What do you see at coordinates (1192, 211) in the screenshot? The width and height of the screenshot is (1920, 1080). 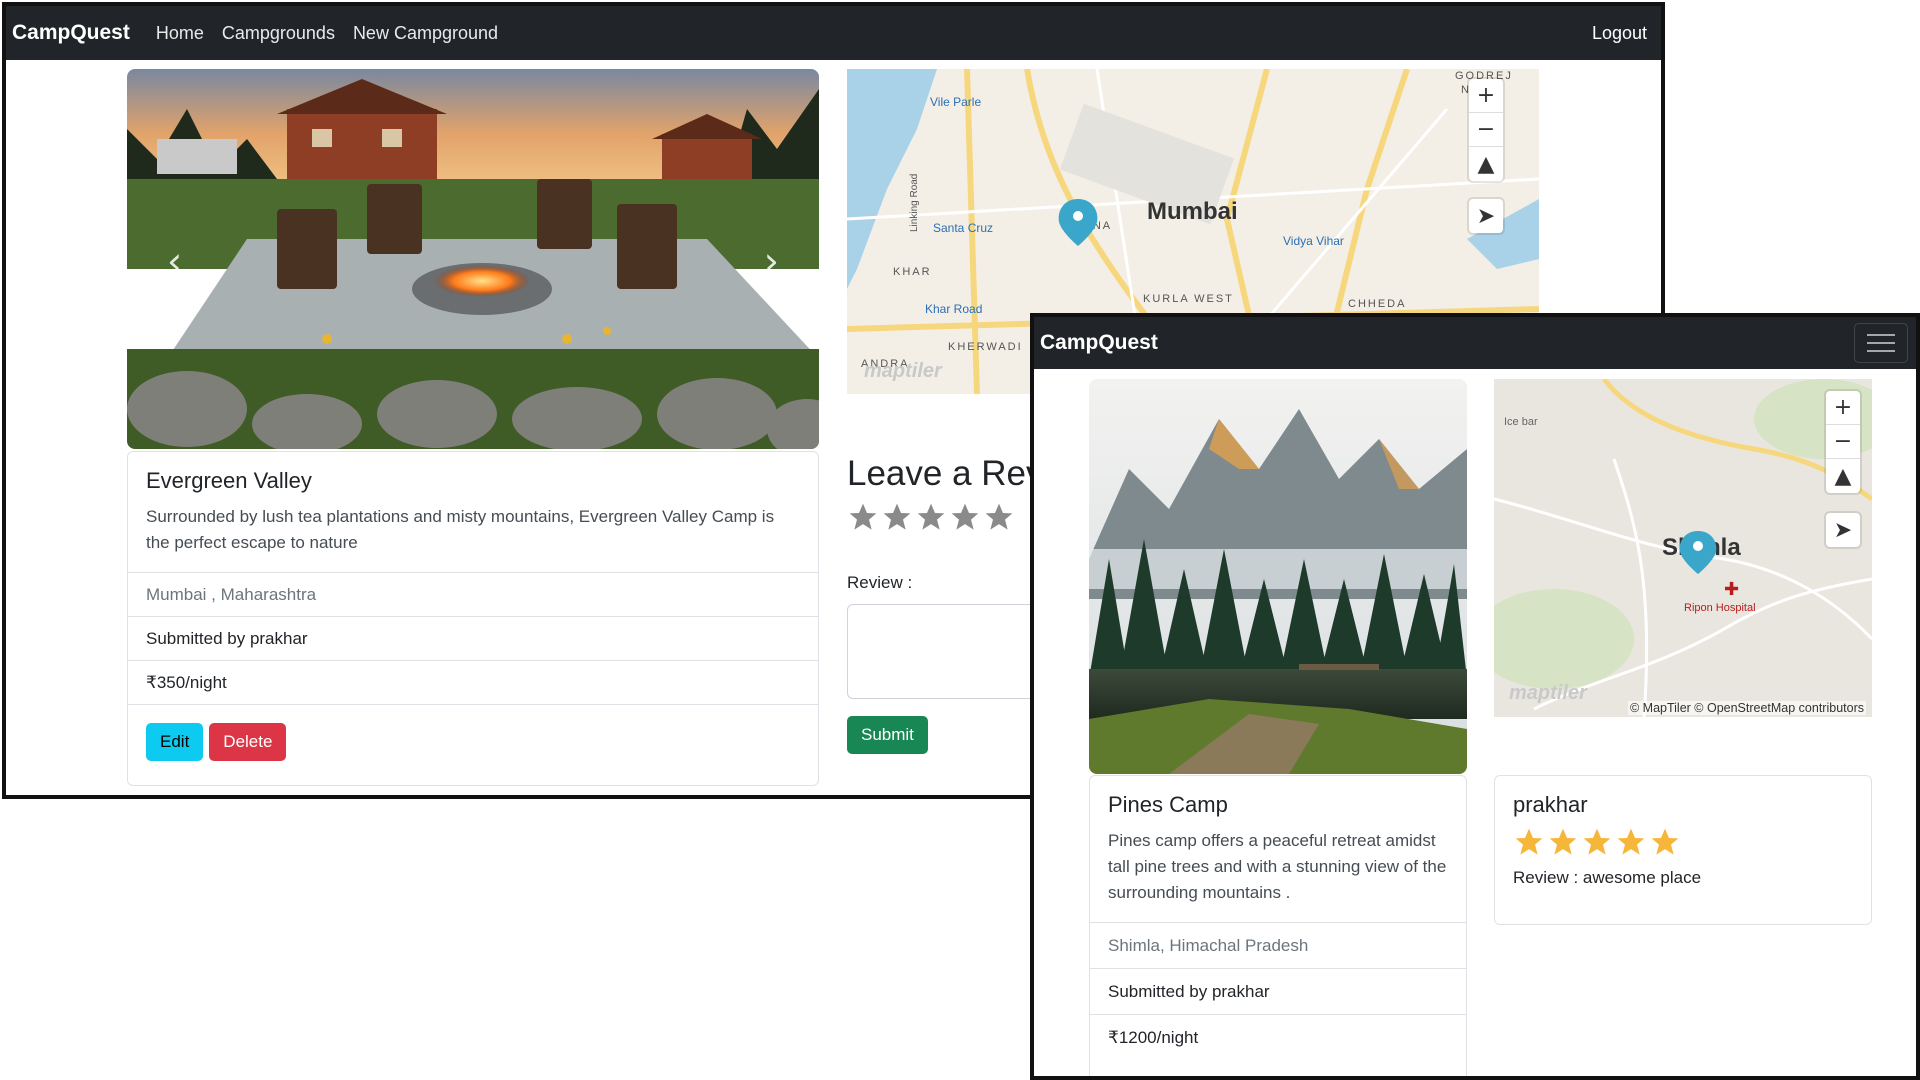 I see `map-city-label: Mumbai` at bounding box center [1192, 211].